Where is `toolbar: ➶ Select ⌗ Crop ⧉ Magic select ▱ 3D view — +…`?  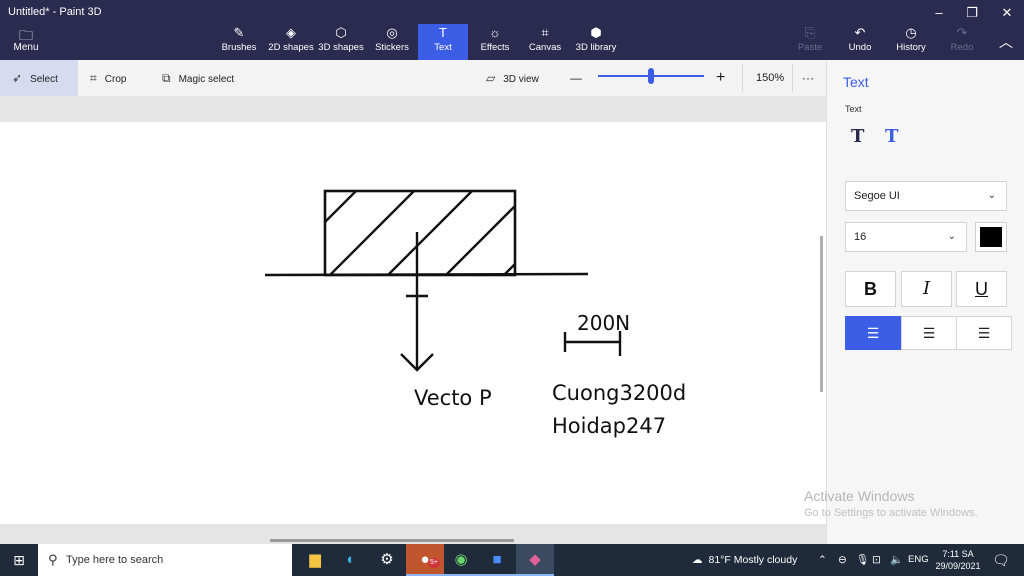
toolbar: ➶ Select ⌗ Crop ⧉ Magic select ▱ 3D view — +… is located at coordinates (413, 78).